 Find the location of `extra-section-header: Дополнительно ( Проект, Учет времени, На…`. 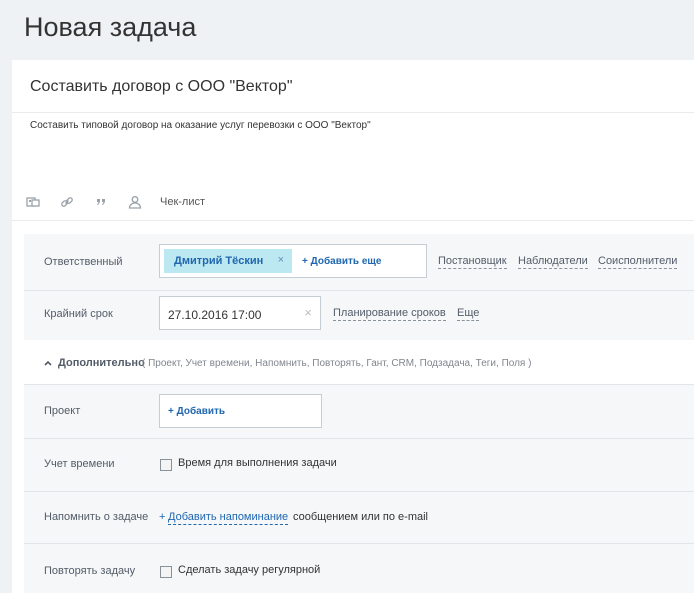

extra-section-header: Дополнительно ( Проект, Учет времени, На… is located at coordinates (359, 362).